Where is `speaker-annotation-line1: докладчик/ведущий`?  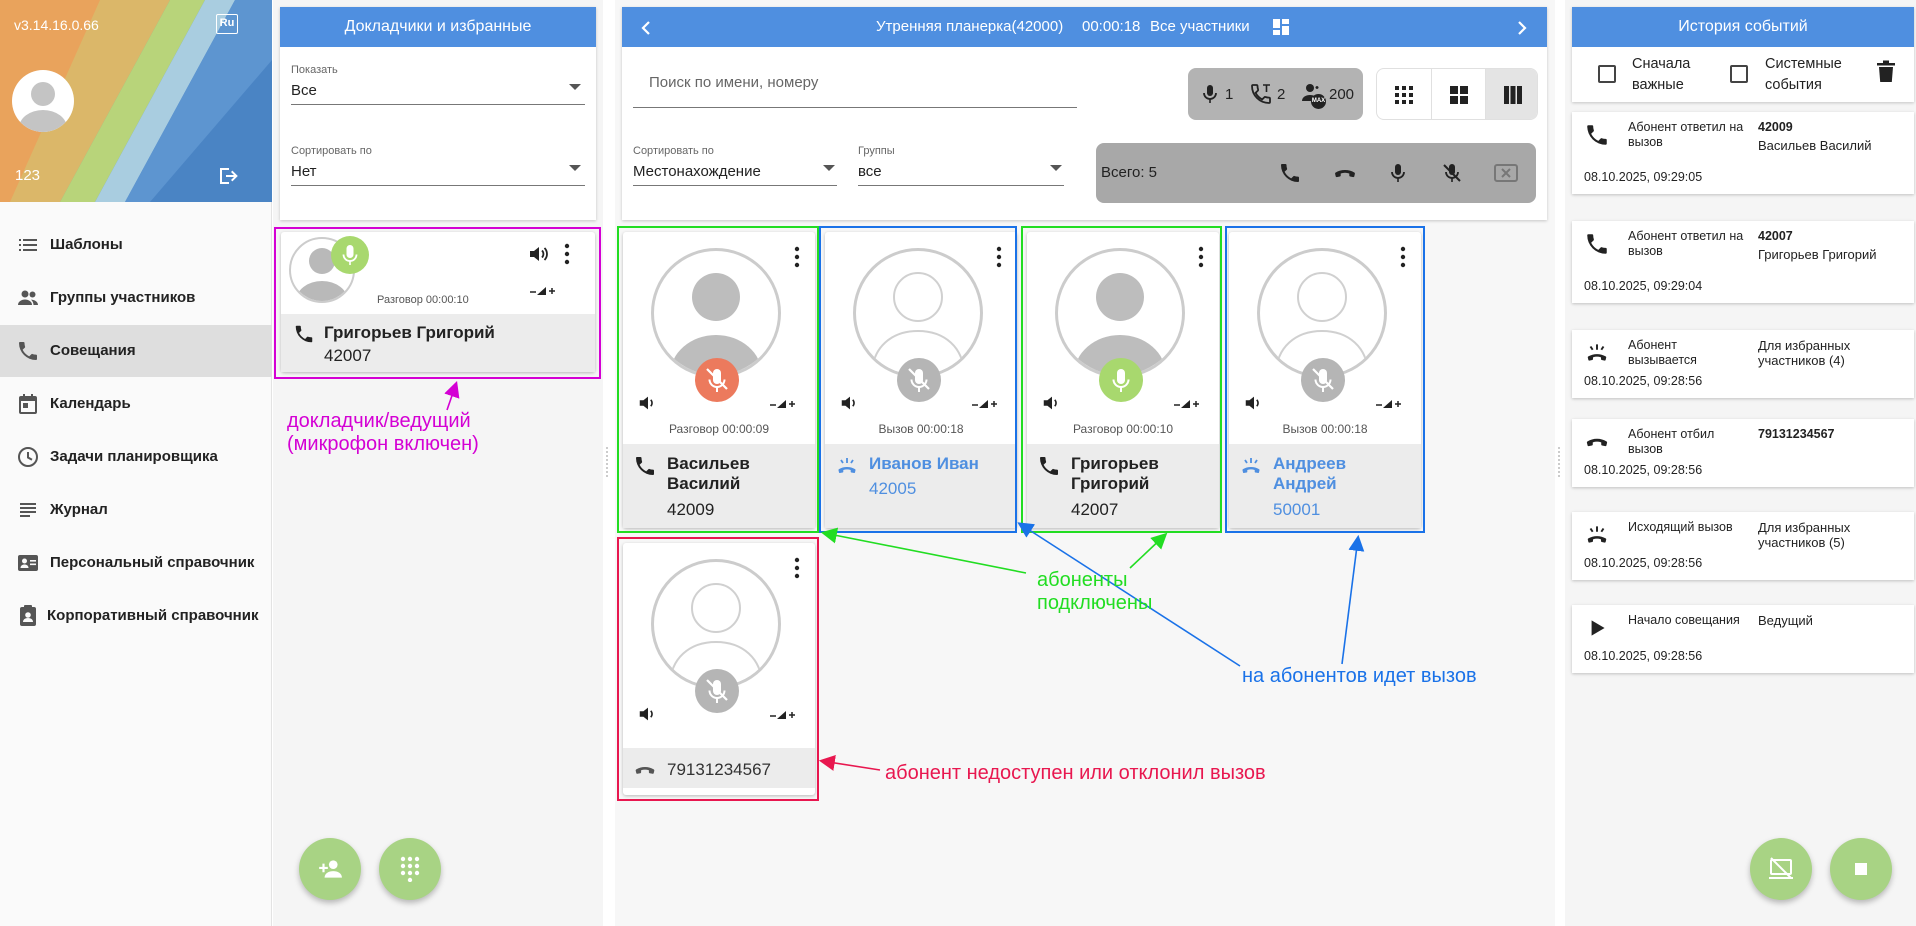
speaker-annotation-line1: докладчик/ведущий is located at coordinates (379, 421).